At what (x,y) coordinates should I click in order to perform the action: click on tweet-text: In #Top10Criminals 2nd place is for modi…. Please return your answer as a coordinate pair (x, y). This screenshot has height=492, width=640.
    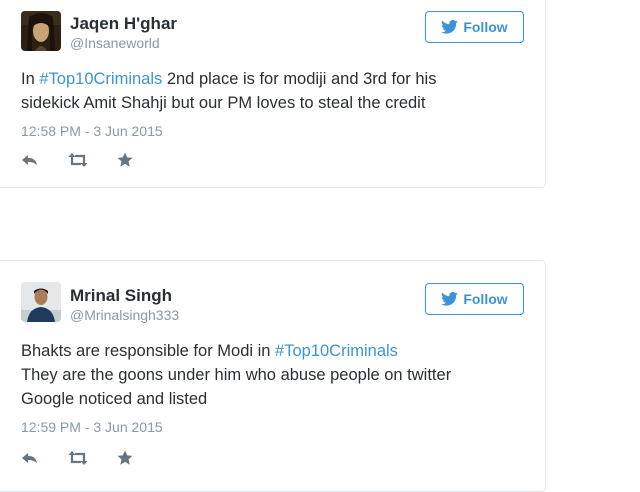
    Looking at the image, I should click on (271, 91).